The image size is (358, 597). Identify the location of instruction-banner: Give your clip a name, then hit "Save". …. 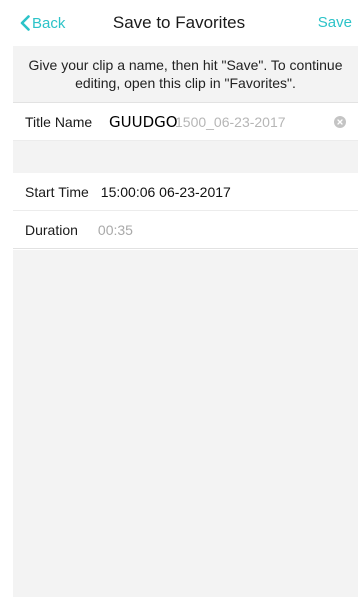
(185, 74).